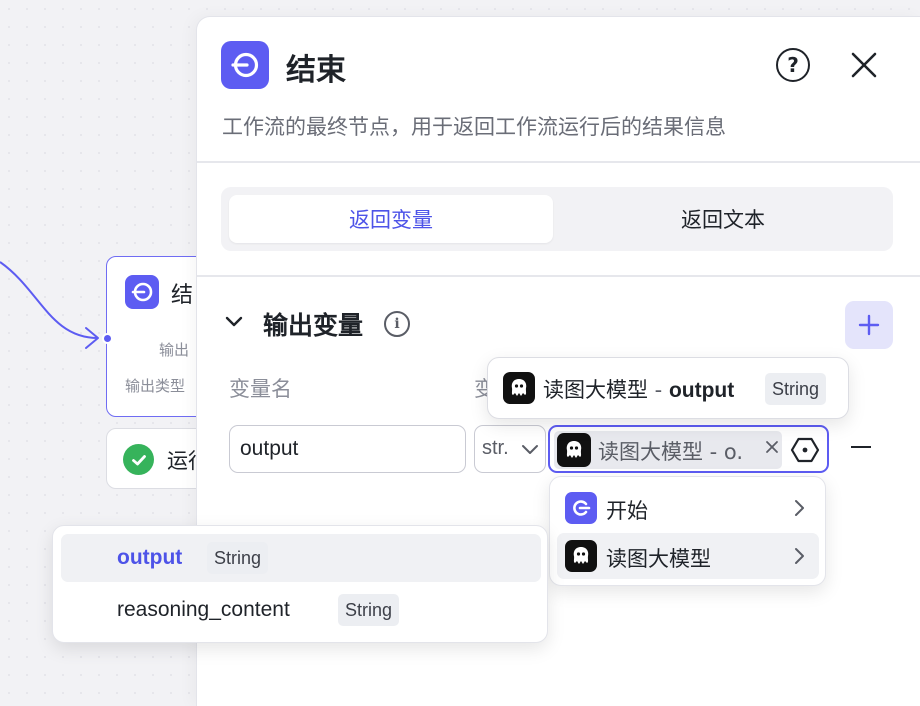  I want to click on check-circle-icon, so click(138, 459).